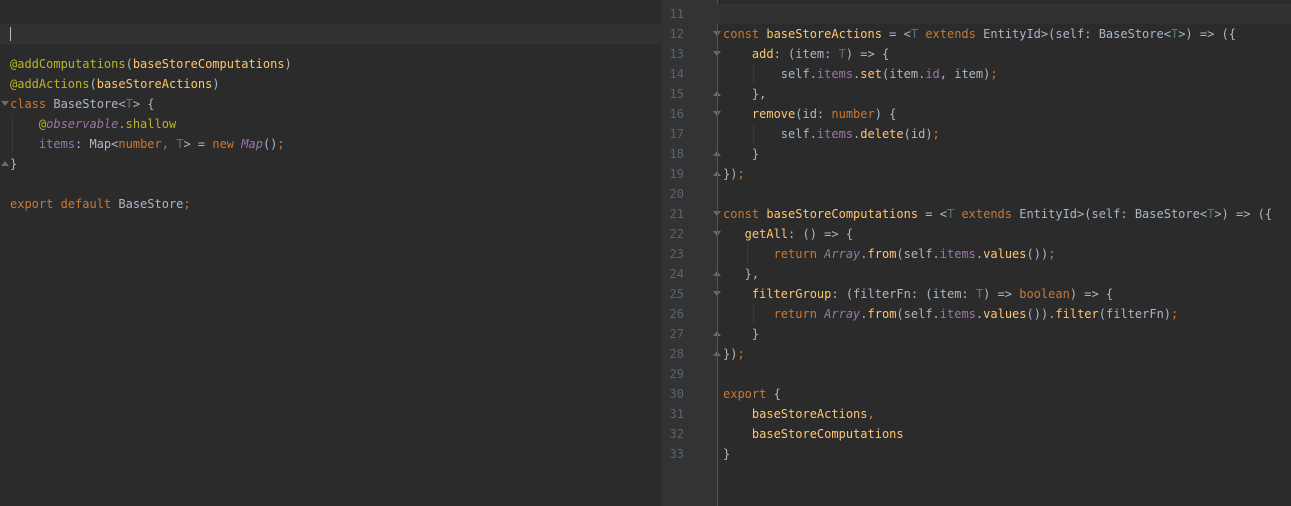 The width and height of the screenshot is (1291, 506). Describe the element at coordinates (1077, 34) in the screenshot. I see `code-token: EntityId>(self: BaseStore<` at that location.